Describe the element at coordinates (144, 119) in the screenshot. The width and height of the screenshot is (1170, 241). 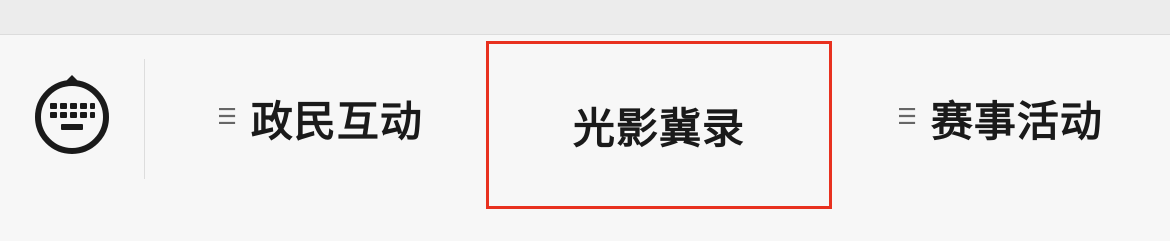
I see `divider` at that location.